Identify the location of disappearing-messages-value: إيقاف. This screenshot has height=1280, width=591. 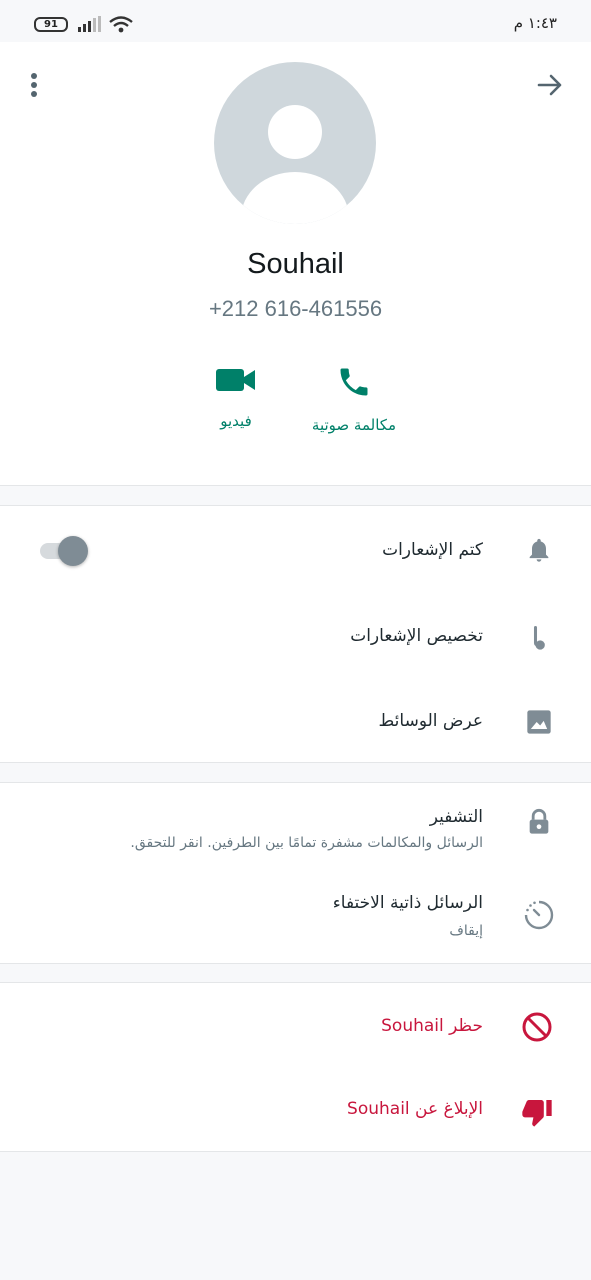
(466, 931).